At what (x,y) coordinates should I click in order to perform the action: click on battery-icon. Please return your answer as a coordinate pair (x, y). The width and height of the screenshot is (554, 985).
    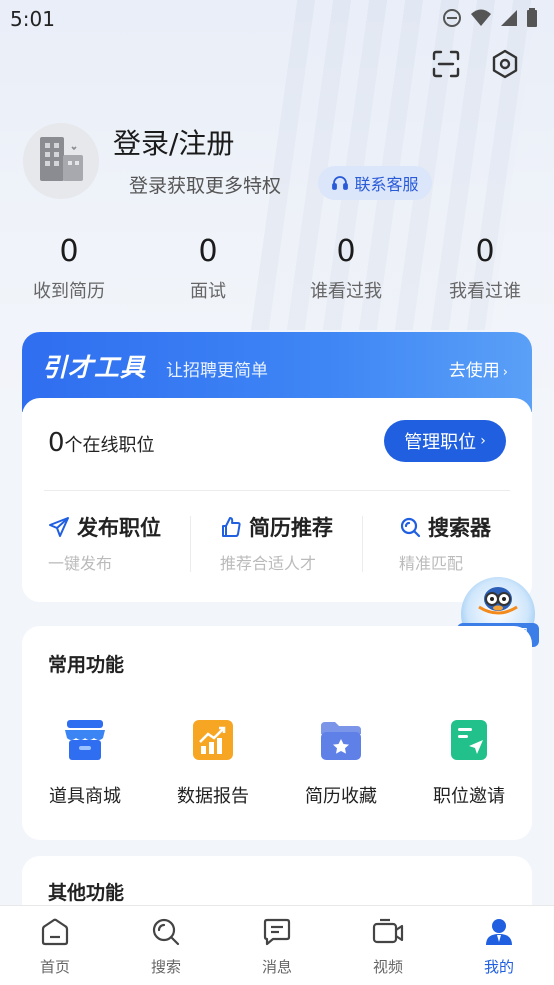
    Looking at the image, I should click on (532, 17).